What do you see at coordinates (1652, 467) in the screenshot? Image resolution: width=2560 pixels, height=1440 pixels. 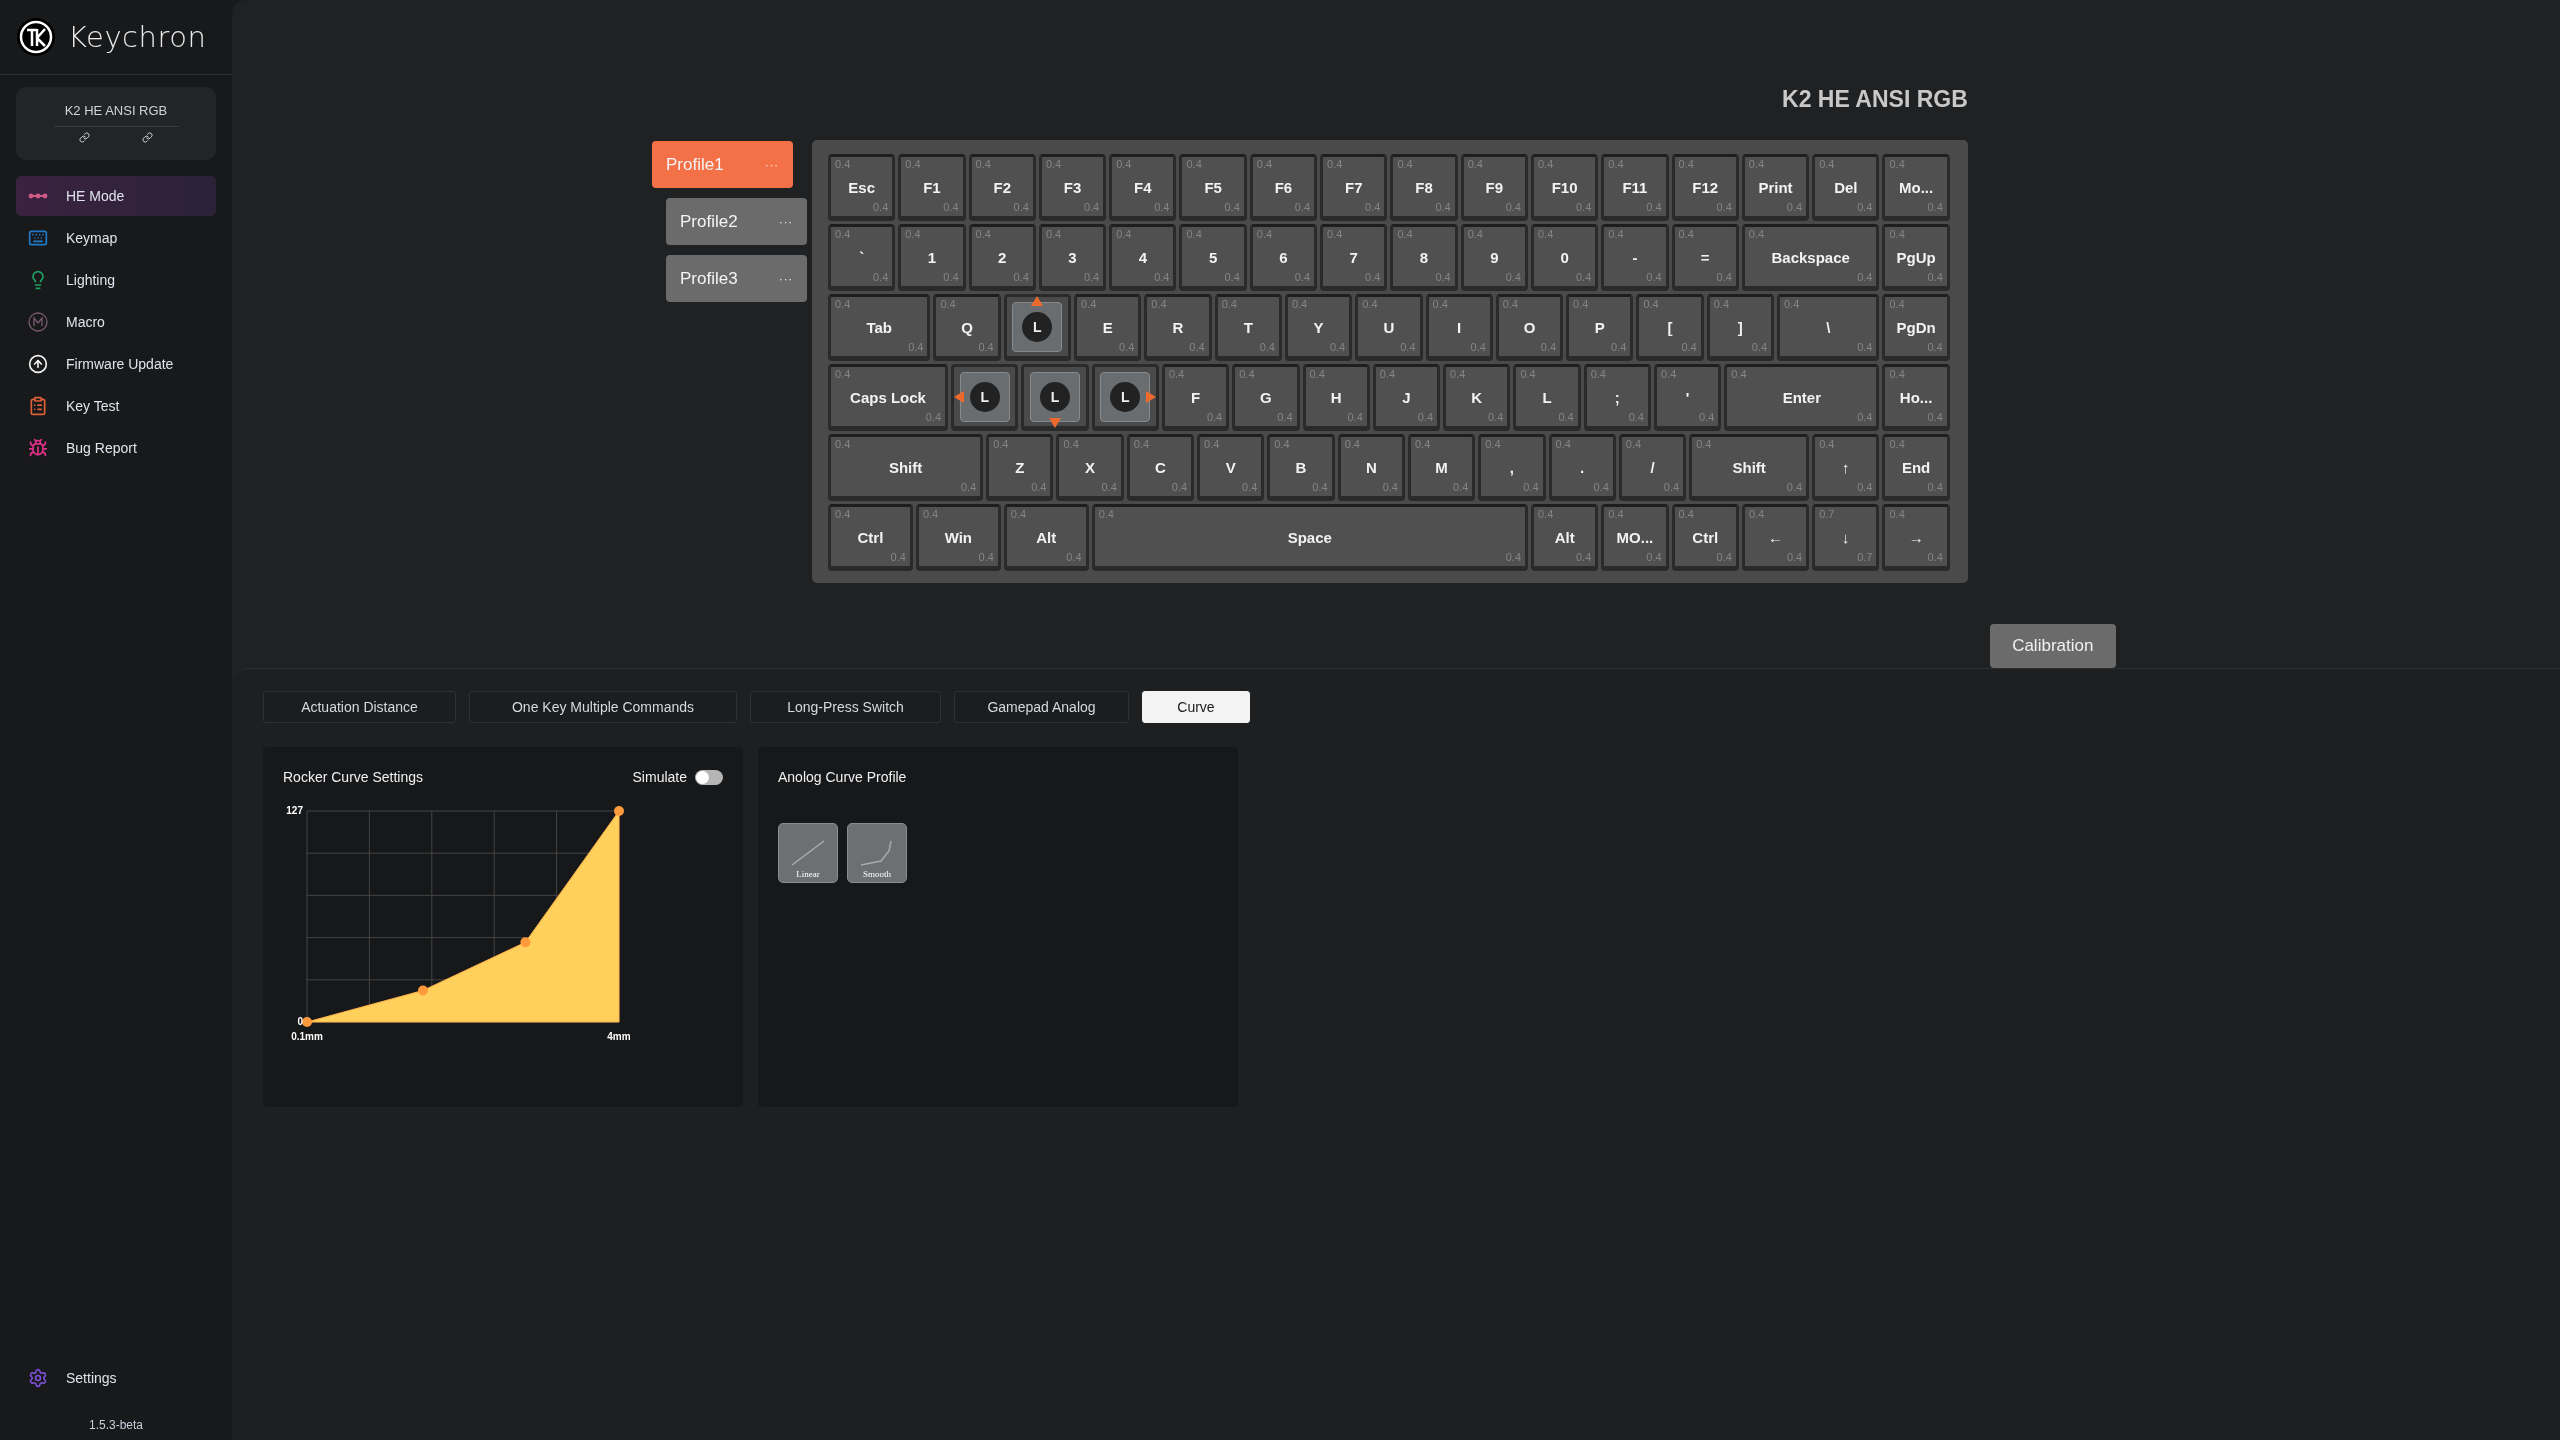 I see `key-label: /` at bounding box center [1652, 467].